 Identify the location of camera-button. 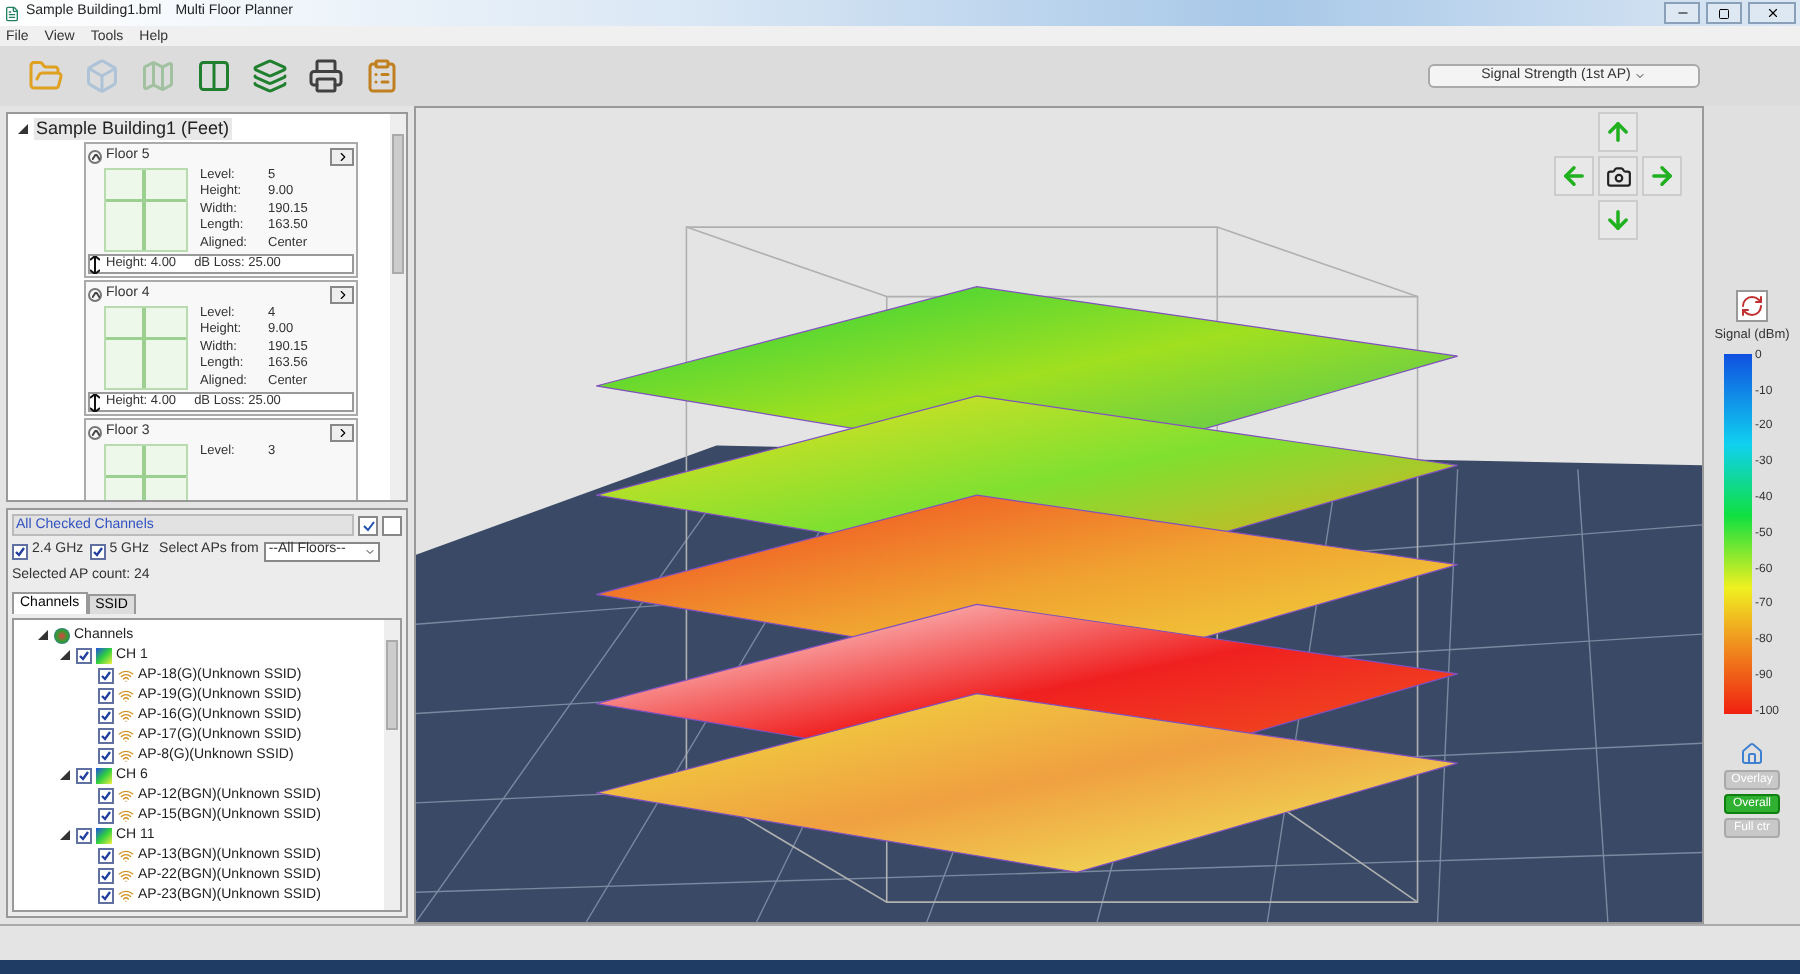
(1618, 176).